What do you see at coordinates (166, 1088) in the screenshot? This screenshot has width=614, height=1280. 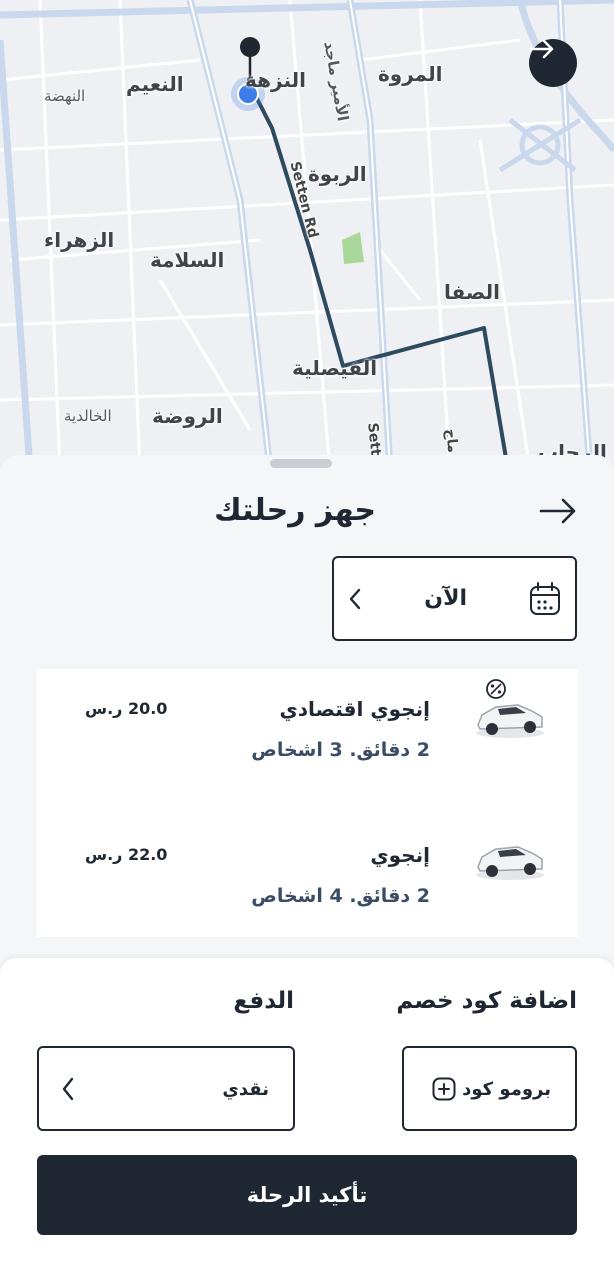 I see `payment-method-select: نقدي` at bounding box center [166, 1088].